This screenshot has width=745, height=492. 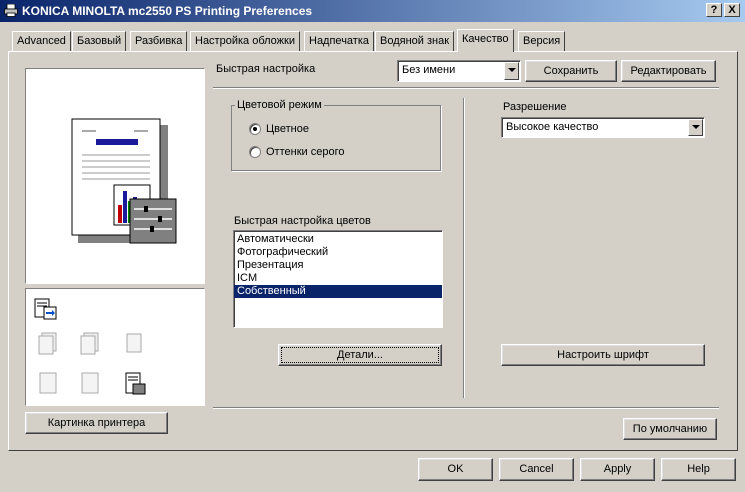 I want to click on divider-vertical, so click(x=463, y=248).